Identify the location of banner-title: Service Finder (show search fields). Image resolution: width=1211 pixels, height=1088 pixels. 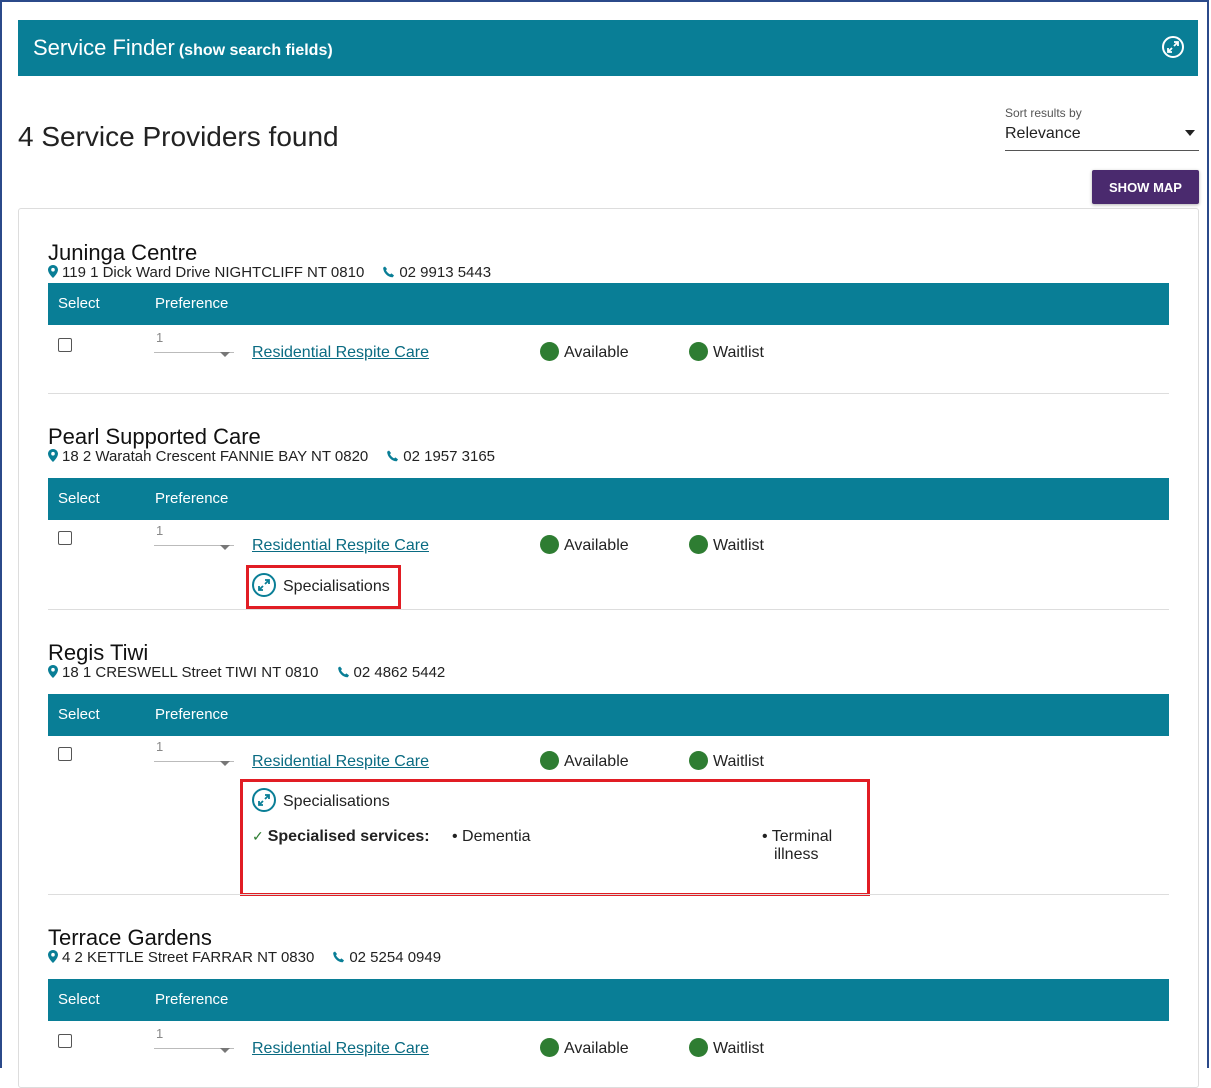
(183, 48).